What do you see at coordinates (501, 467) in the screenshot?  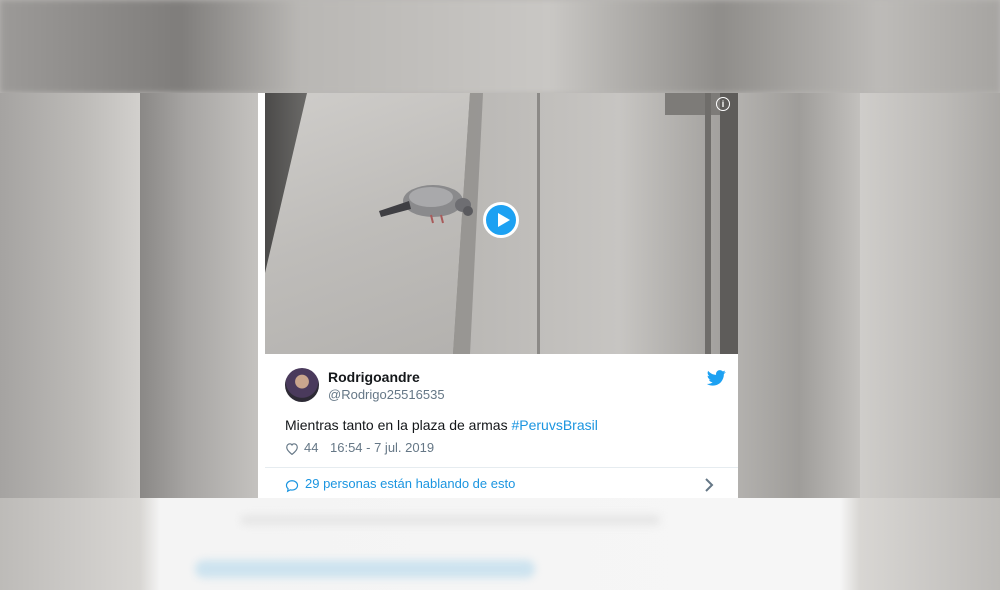 I see `divider` at bounding box center [501, 467].